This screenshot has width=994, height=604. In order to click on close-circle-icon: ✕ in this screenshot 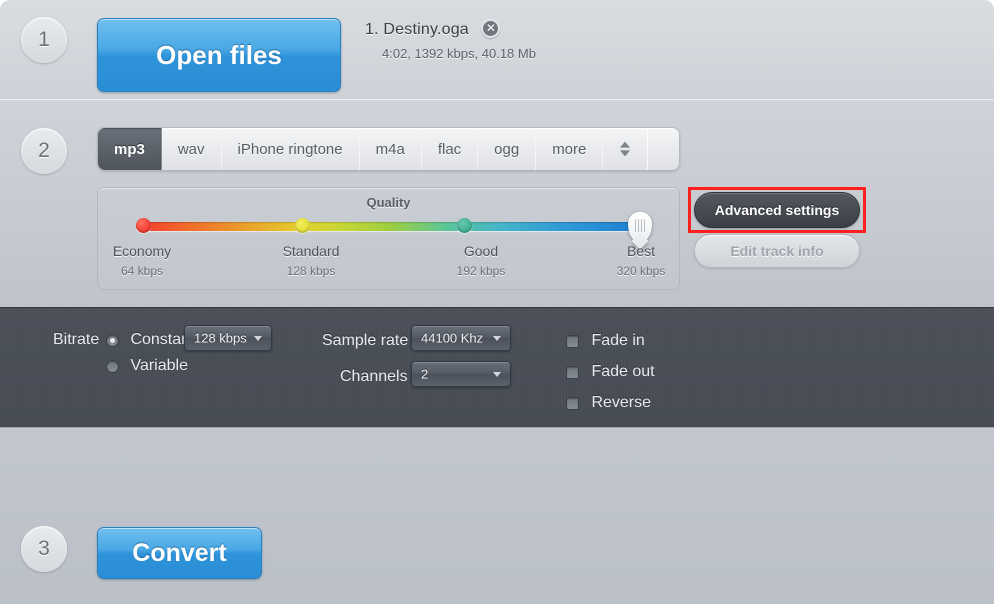, I will do `click(491, 28)`.